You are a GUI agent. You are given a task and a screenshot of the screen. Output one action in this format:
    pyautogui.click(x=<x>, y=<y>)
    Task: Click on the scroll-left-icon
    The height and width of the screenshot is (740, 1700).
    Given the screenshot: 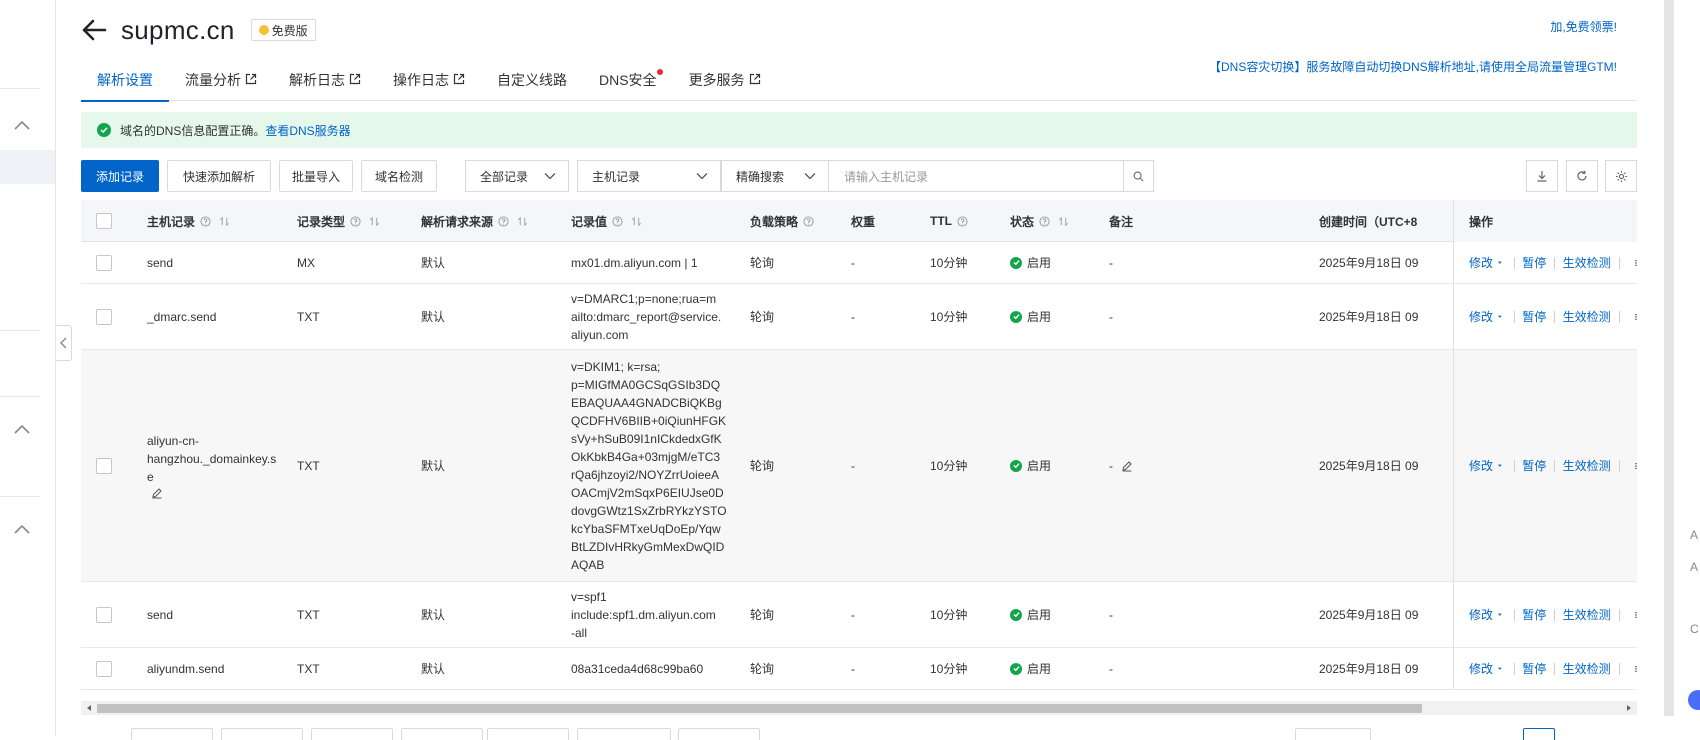 What is the action you would take?
    pyautogui.click(x=89, y=708)
    